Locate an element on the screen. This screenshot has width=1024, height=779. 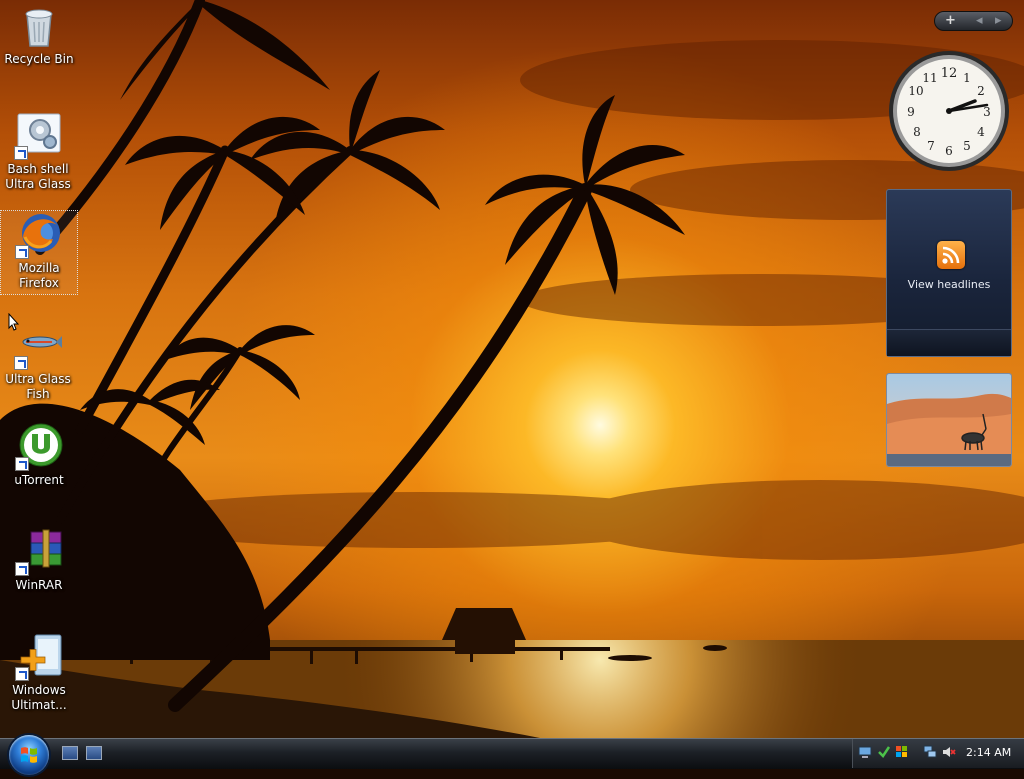
desktop-icon-utorrent: uTorrent is located at coordinates (39, 455).